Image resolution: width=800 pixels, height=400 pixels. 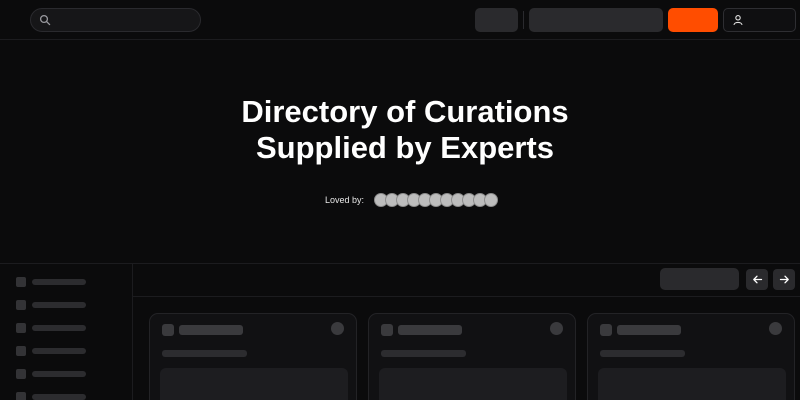 I want to click on prev-button, so click(x=757, y=279).